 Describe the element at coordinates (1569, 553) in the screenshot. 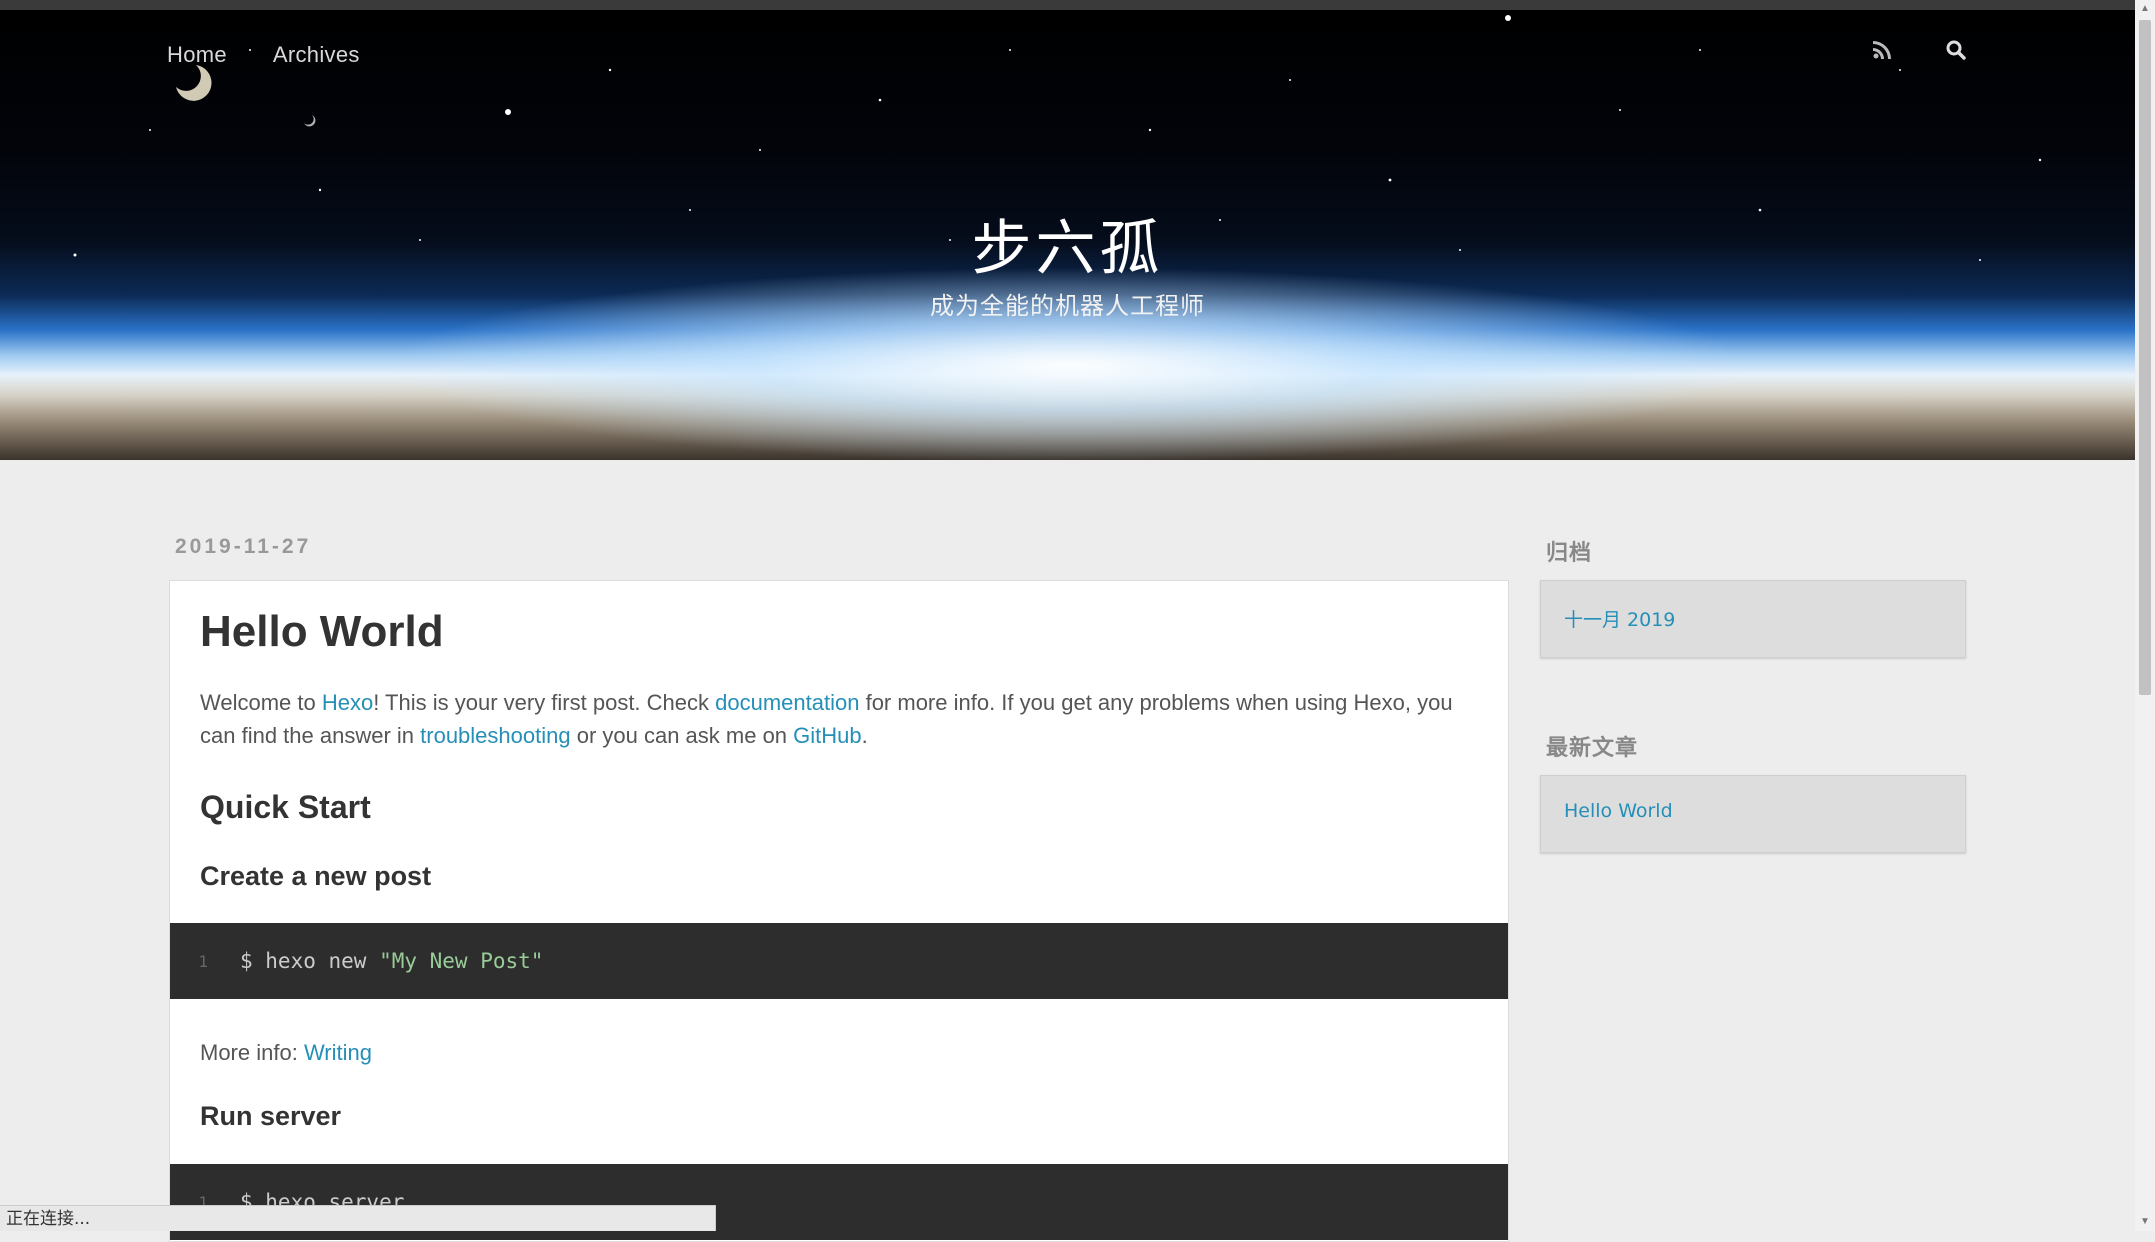

I see `archive-widget-title: 归档` at that location.